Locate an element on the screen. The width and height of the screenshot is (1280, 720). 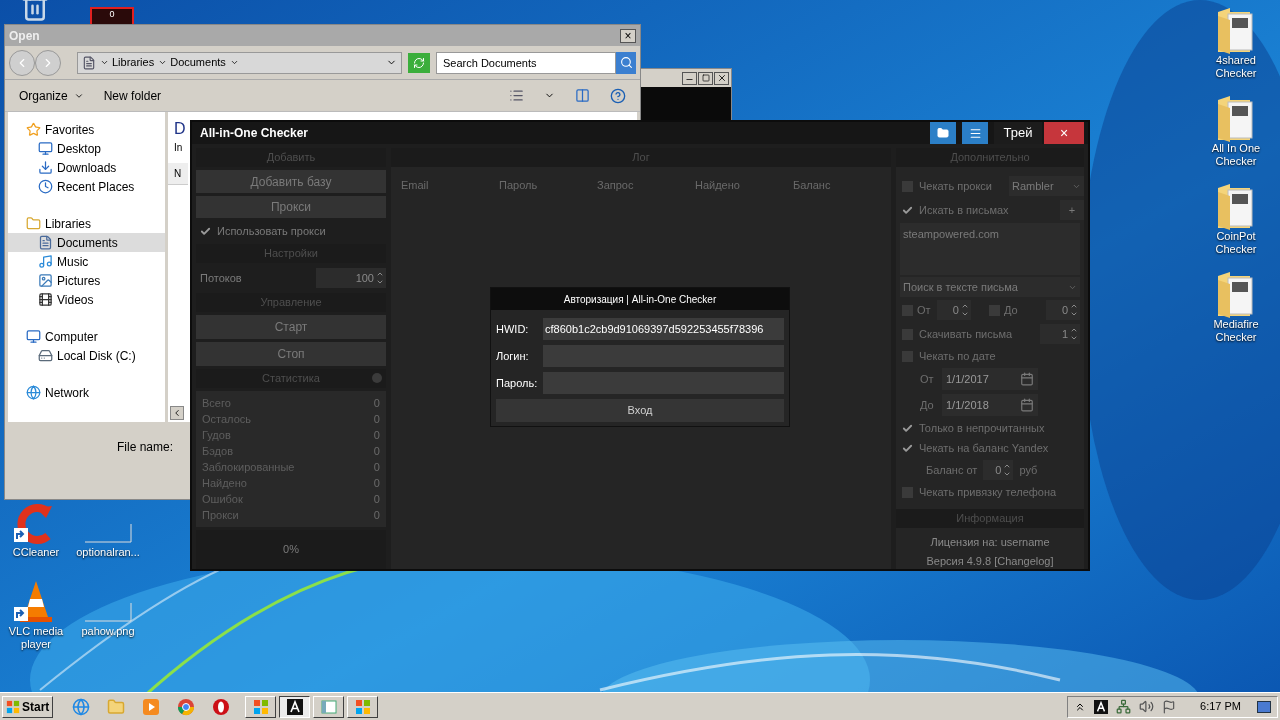
volume-icon is located at coordinates (1147, 706).